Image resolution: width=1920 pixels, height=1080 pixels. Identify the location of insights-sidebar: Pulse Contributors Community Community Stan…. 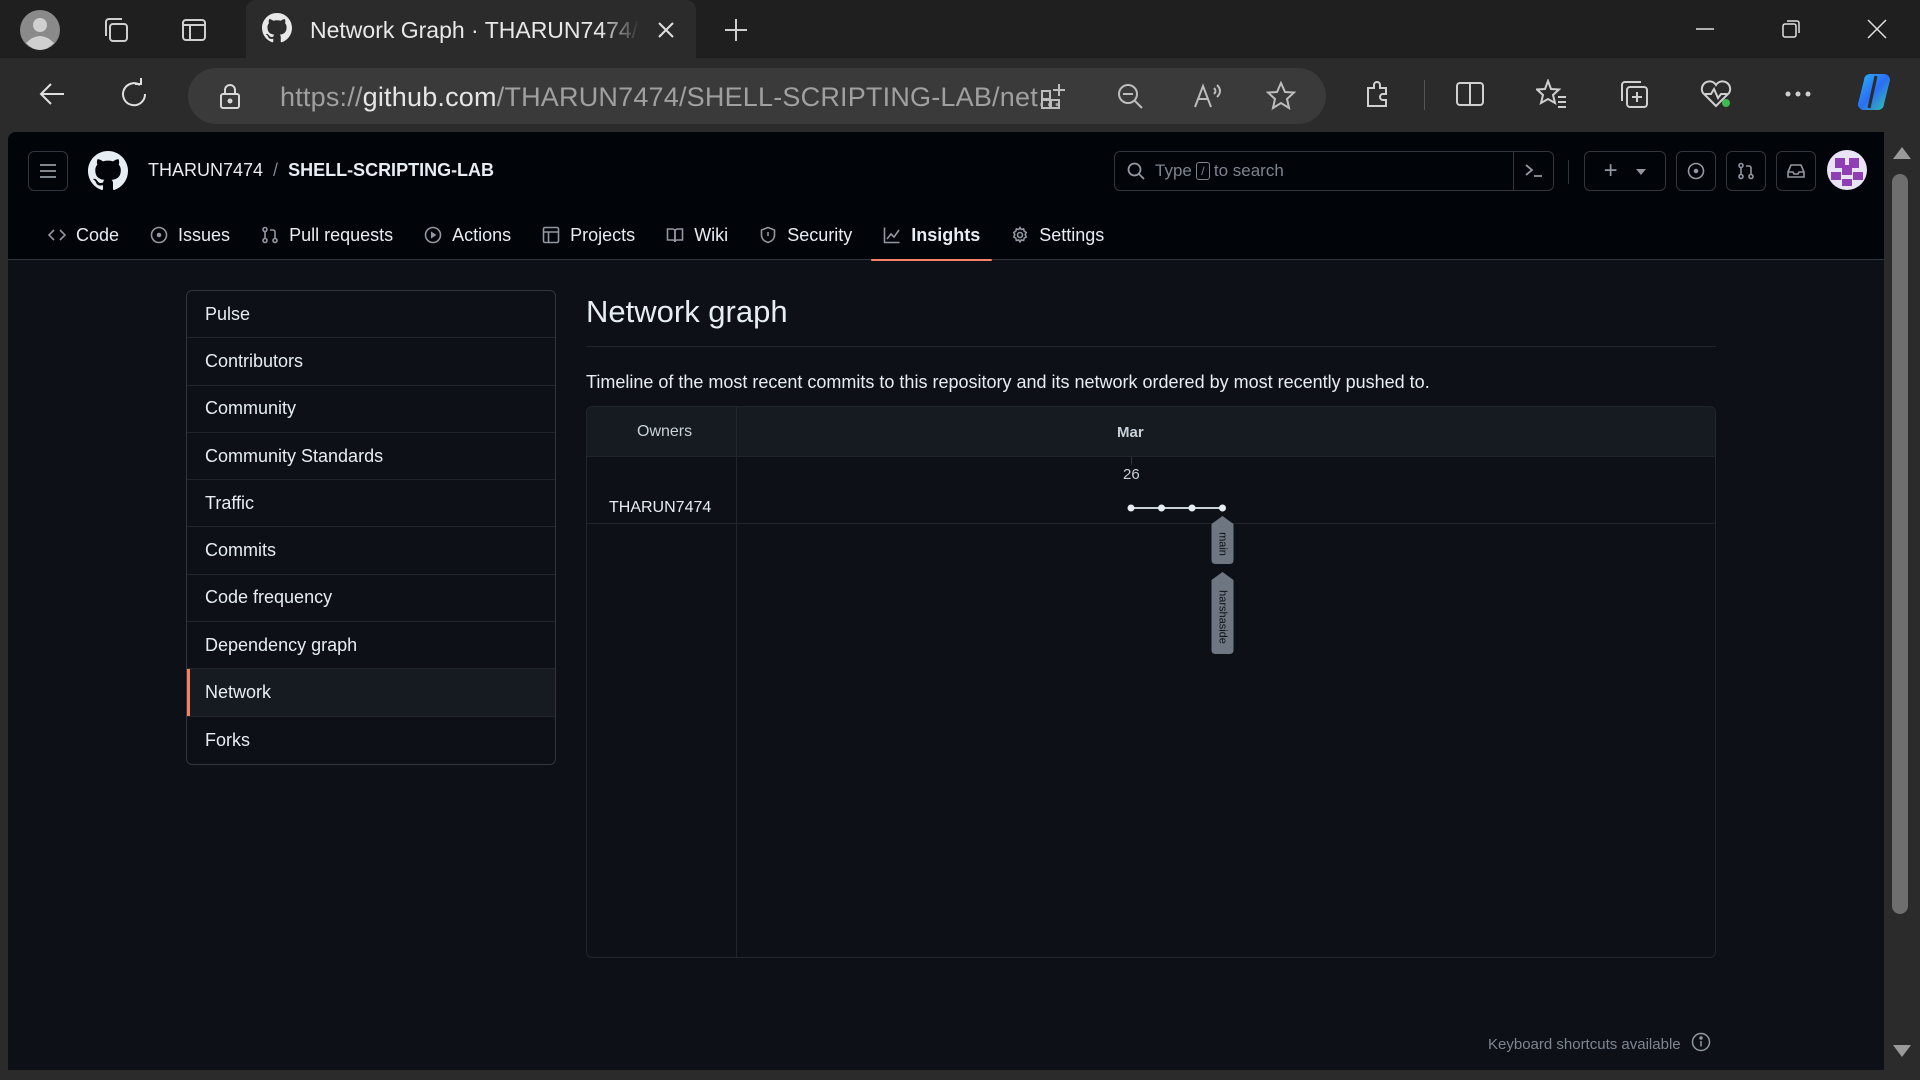
(371, 527).